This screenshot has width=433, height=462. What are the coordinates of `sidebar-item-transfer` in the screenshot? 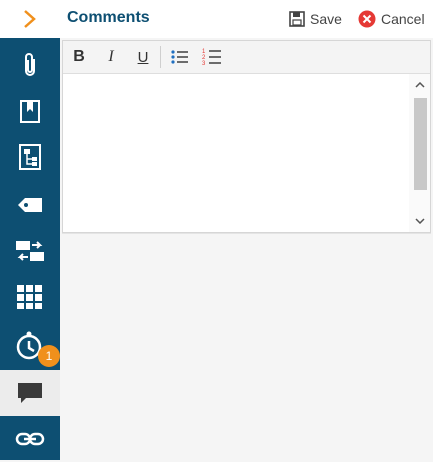 It's located at (30, 251).